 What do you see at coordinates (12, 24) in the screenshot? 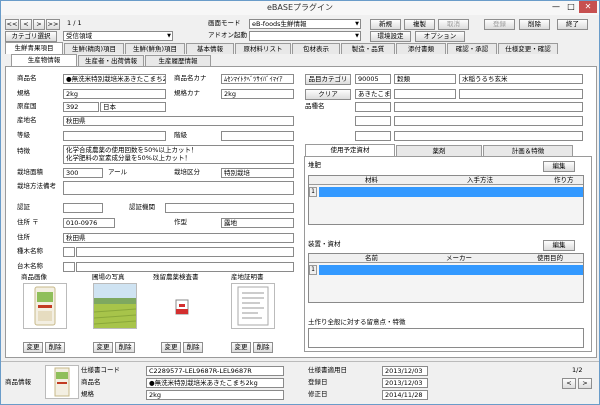
I see `nav-first-button: <<` at bounding box center [12, 24].